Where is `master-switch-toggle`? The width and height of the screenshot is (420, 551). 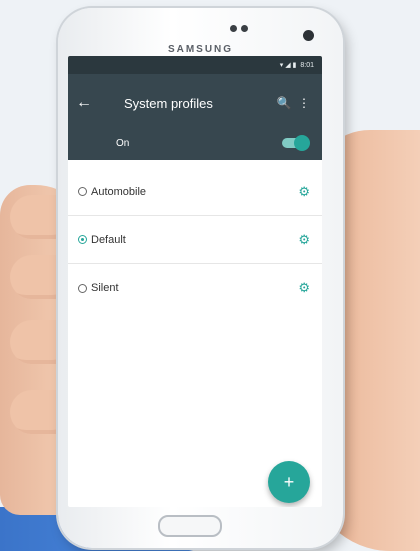 master-switch-toggle is located at coordinates (296, 143).